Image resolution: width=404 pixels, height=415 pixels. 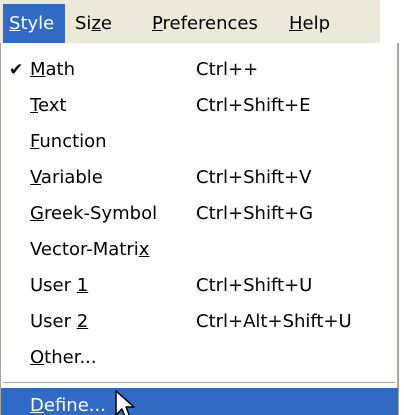 I want to click on menu-item-math: ✔ Math Ctrl++, so click(x=199, y=70).